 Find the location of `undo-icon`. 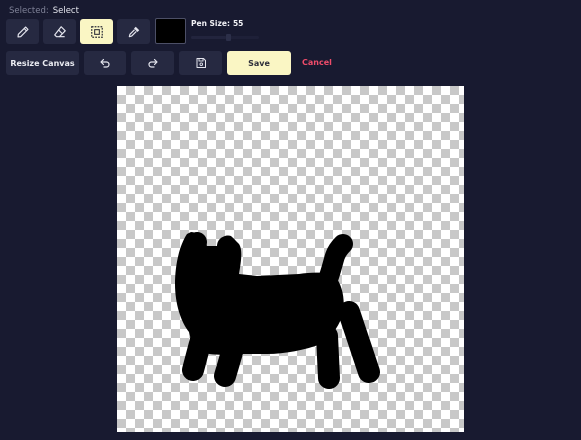

undo-icon is located at coordinates (105, 63).